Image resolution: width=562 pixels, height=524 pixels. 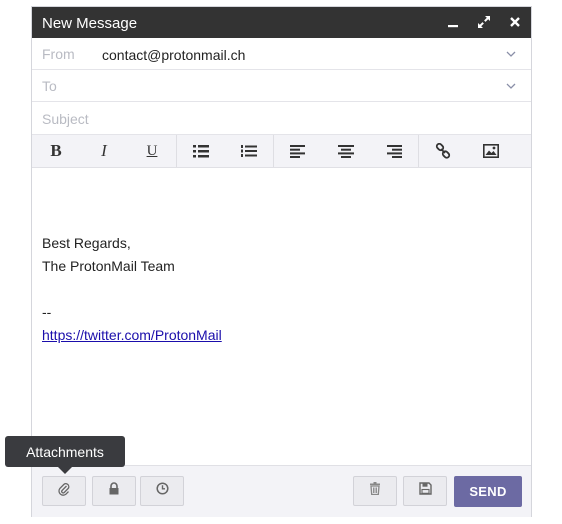 I want to click on align-right-icon, so click(x=394, y=151).